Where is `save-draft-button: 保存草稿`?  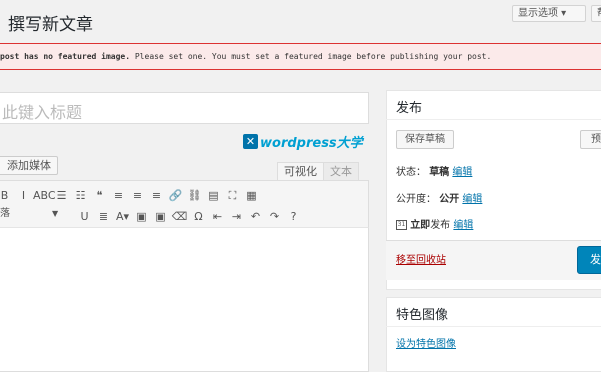 save-draft-button: 保存草稿 is located at coordinates (425, 139).